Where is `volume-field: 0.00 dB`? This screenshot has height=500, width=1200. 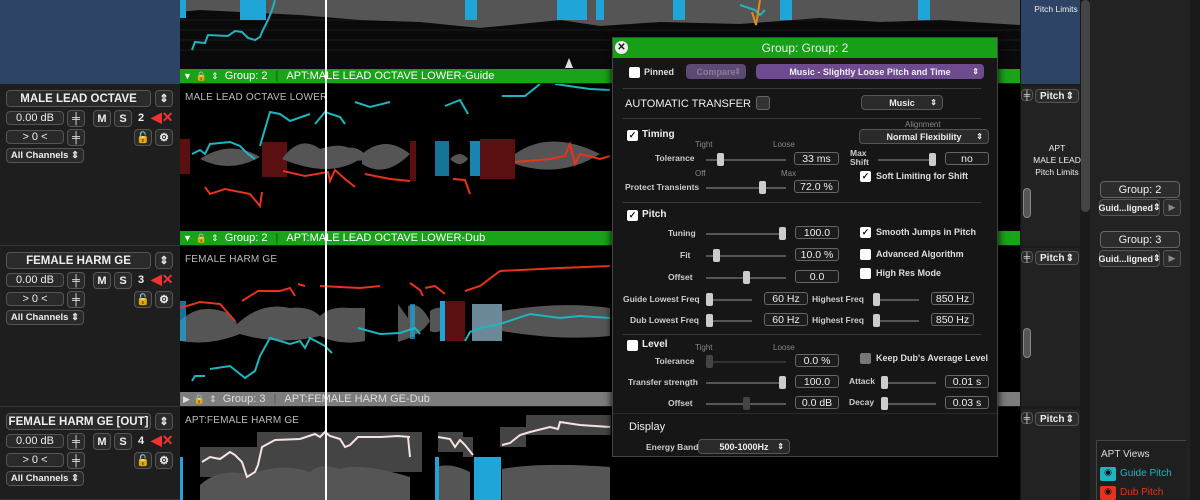
volume-field: 0.00 dB is located at coordinates (35, 441).